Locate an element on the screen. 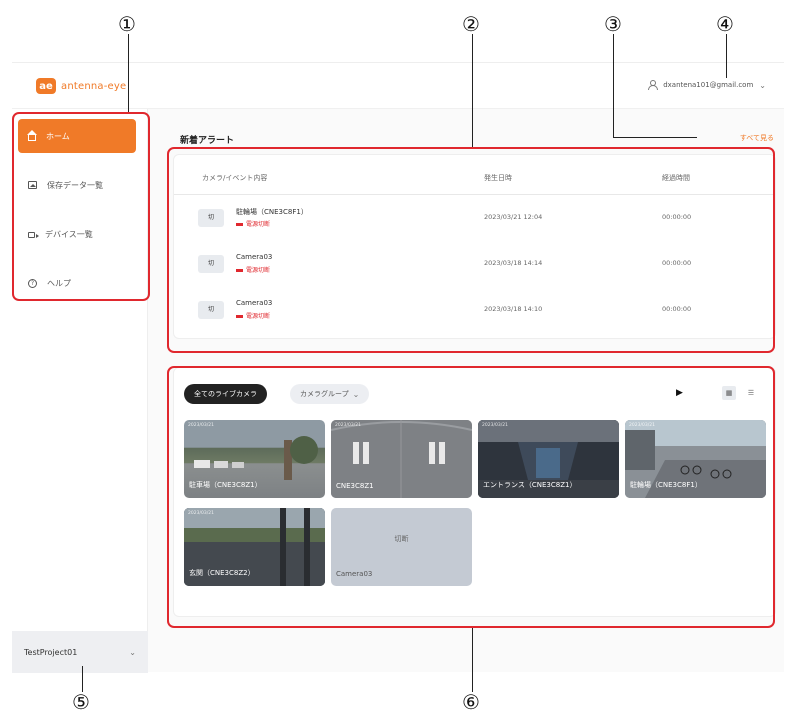 The height and width of the screenshot is (717, 796). logo: ae antenna-eye is located at coordinates (81, 86).